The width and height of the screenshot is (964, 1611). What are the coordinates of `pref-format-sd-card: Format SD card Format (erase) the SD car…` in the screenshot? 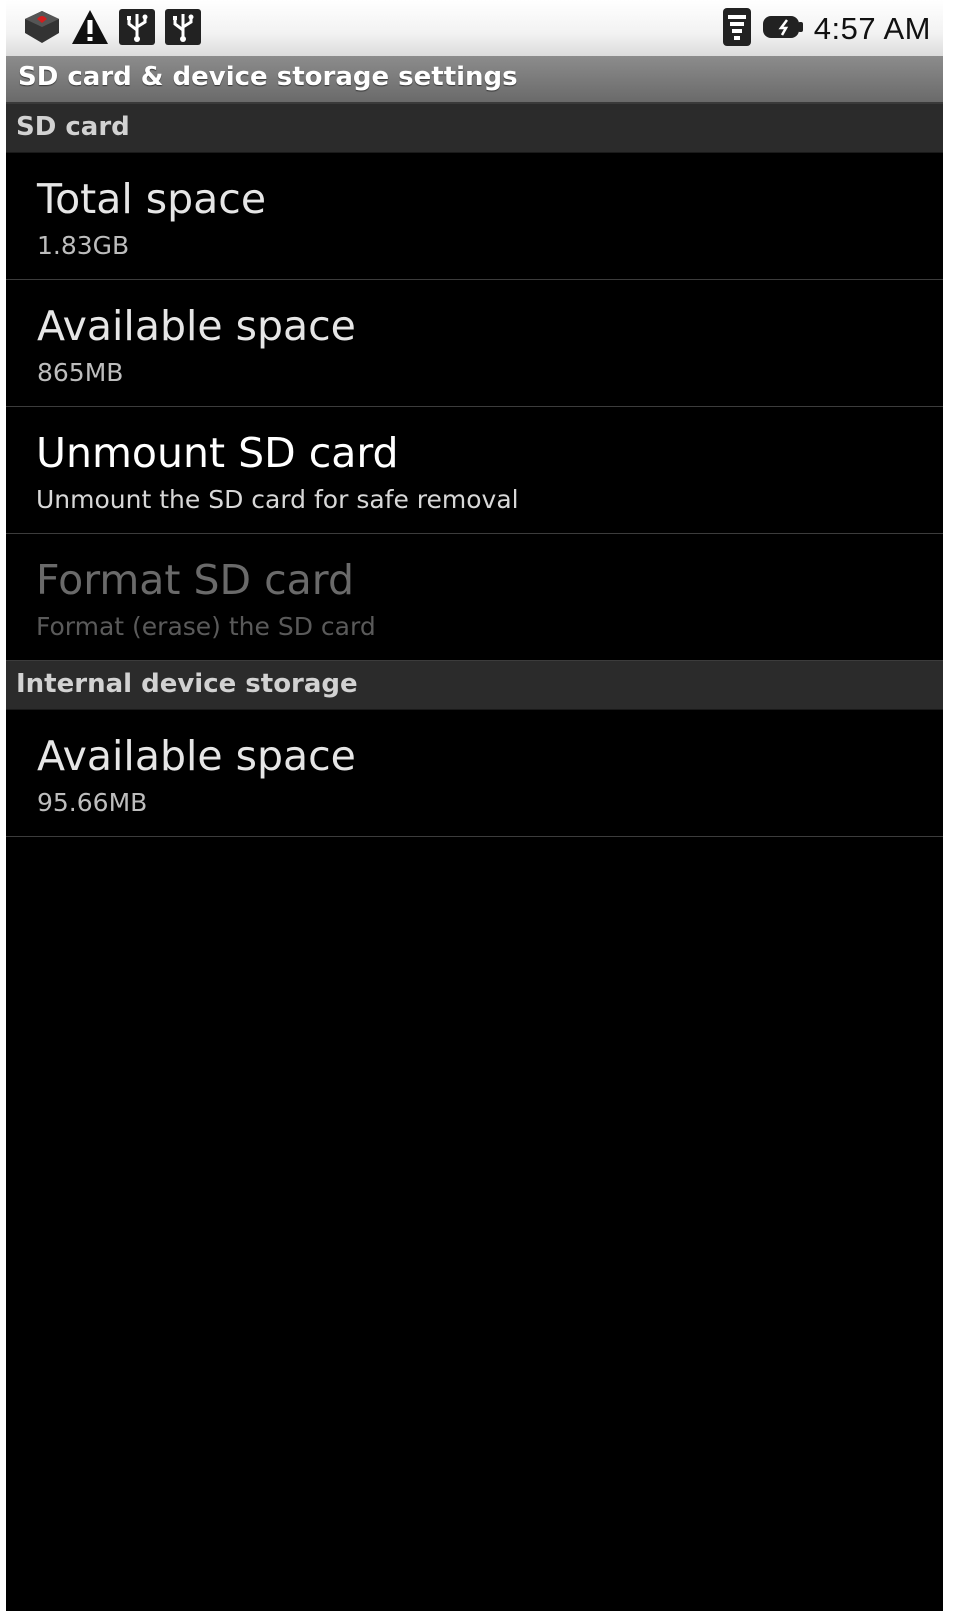 It's located at (474, 597).